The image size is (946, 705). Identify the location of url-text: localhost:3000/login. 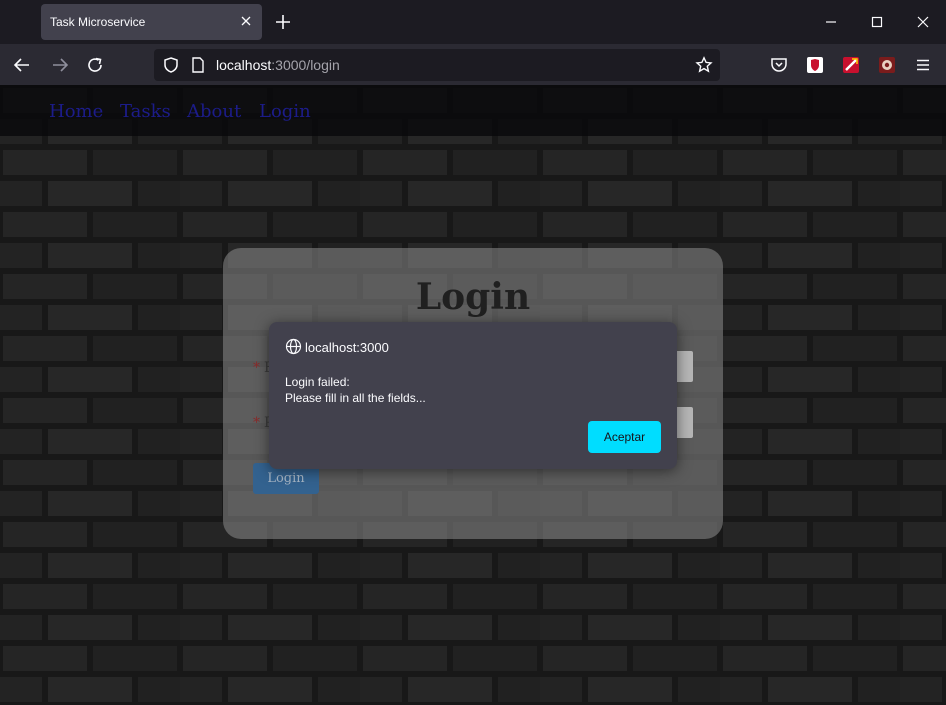
(278, 65).